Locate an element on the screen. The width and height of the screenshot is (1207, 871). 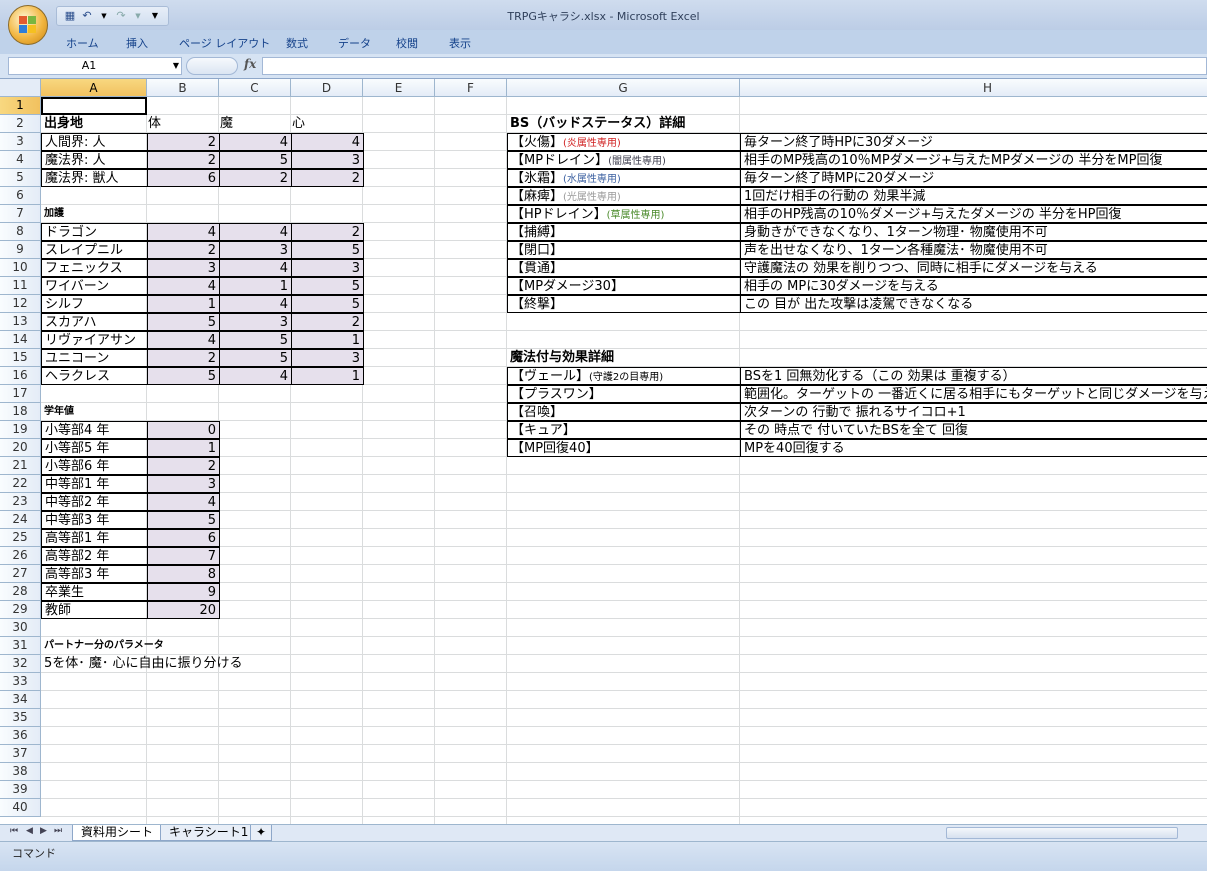
formula-input is located at coordinates (734, 66).